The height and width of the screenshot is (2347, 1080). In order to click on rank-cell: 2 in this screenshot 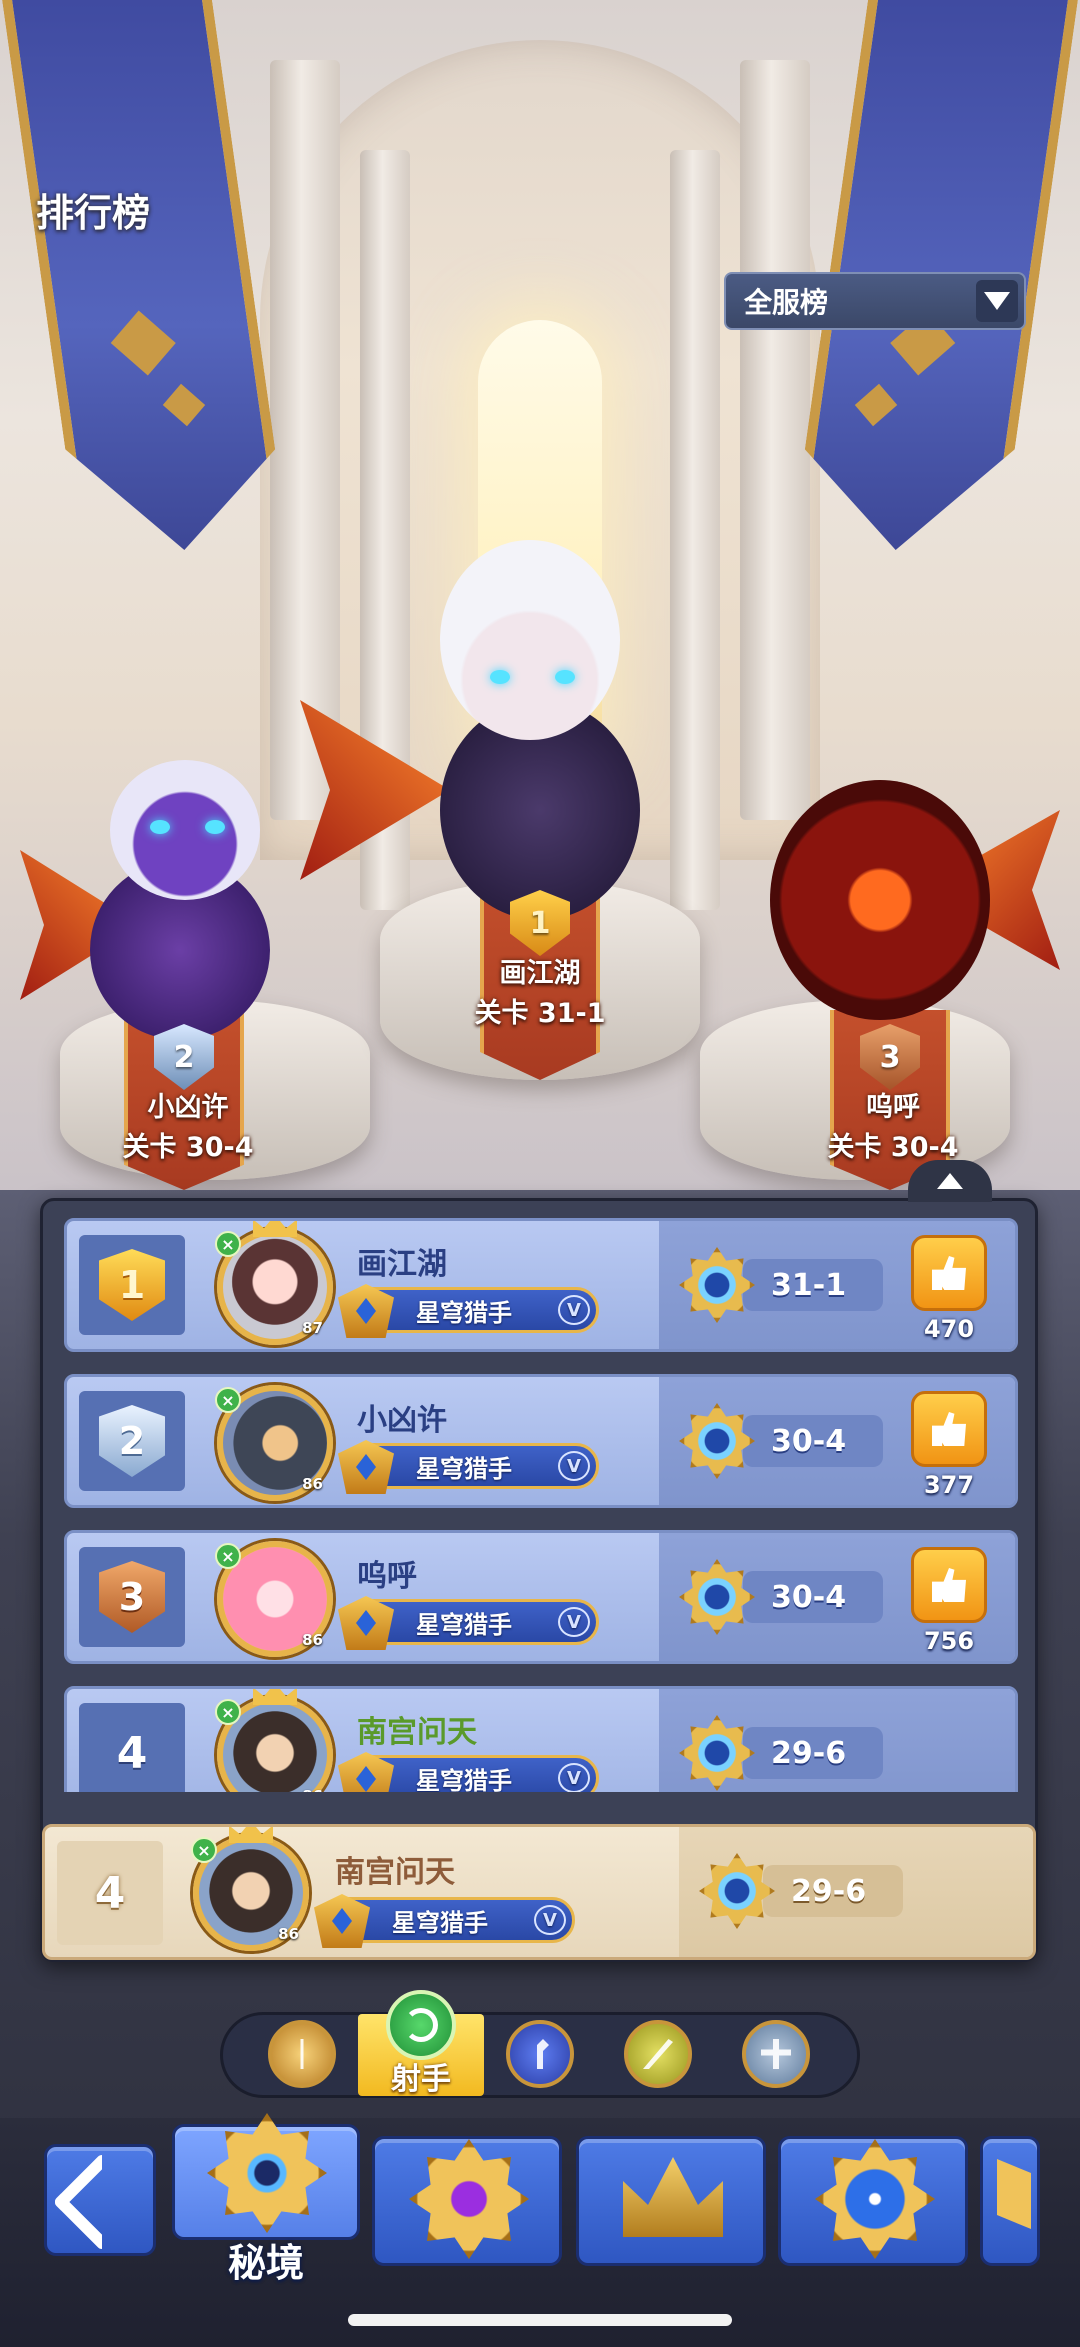, I will do `click(132, 1441)`.